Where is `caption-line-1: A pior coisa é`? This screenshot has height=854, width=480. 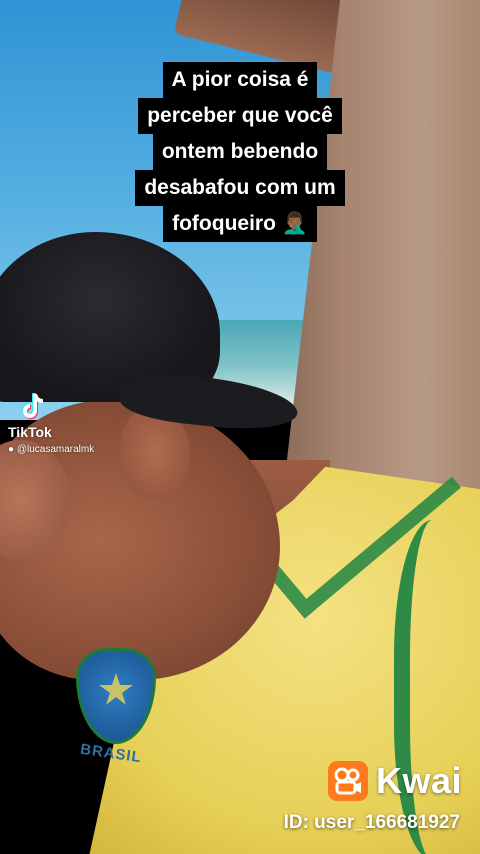
caption-line-1: A pior coisa é is located at coordinates (240, 80).